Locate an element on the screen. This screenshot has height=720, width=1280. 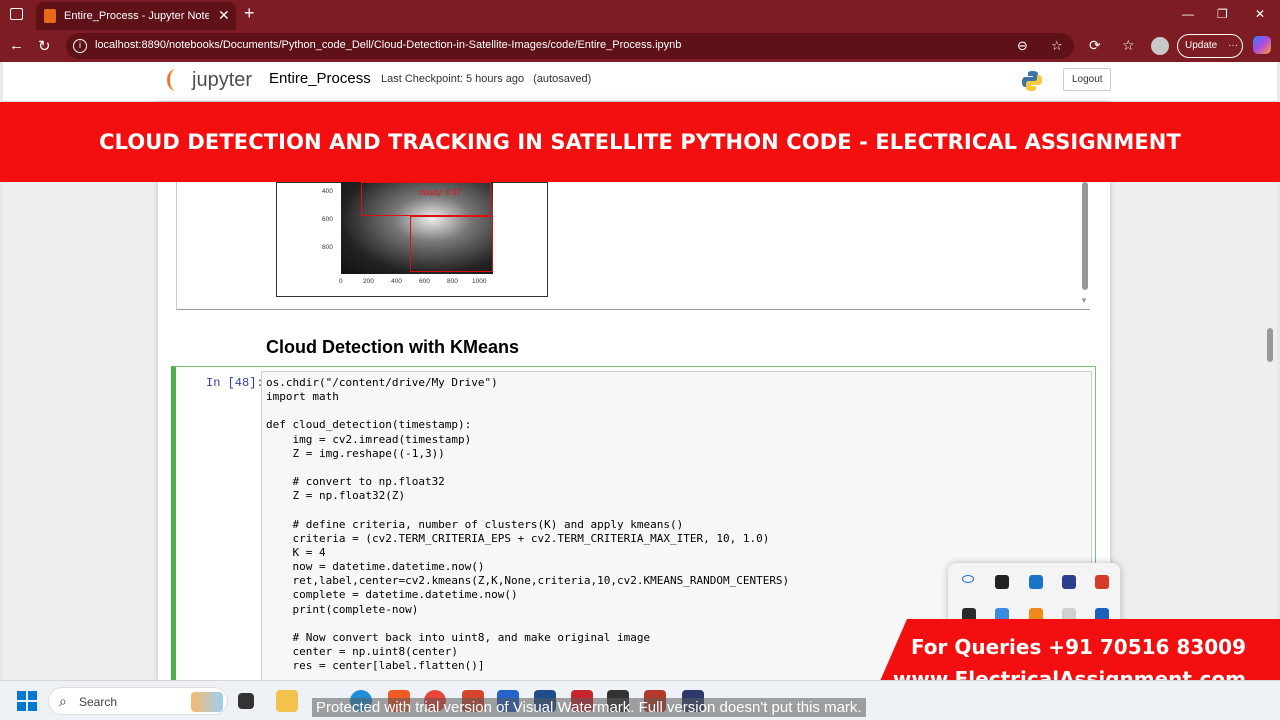
jupyter-logo-text: jupyter is located at coordinates (222, 80).